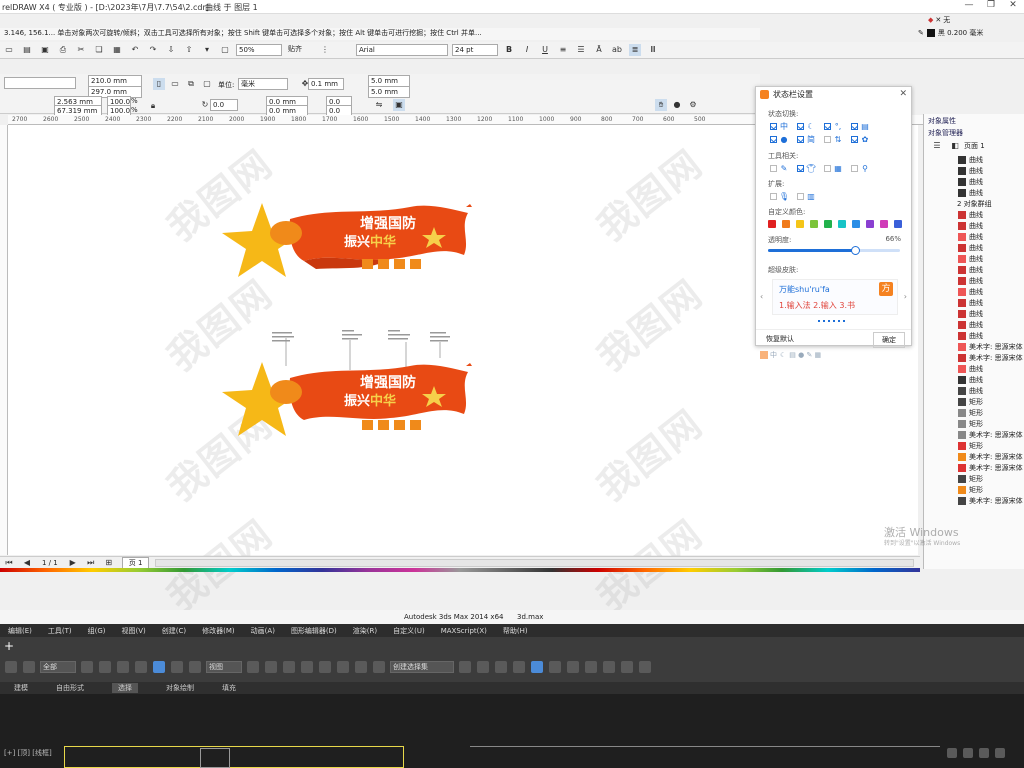 This screenshot has height=768, width=1024. Describe the element at coordinates (581, 50) in the screenshot. I see `list-icon: ☰` at that location.